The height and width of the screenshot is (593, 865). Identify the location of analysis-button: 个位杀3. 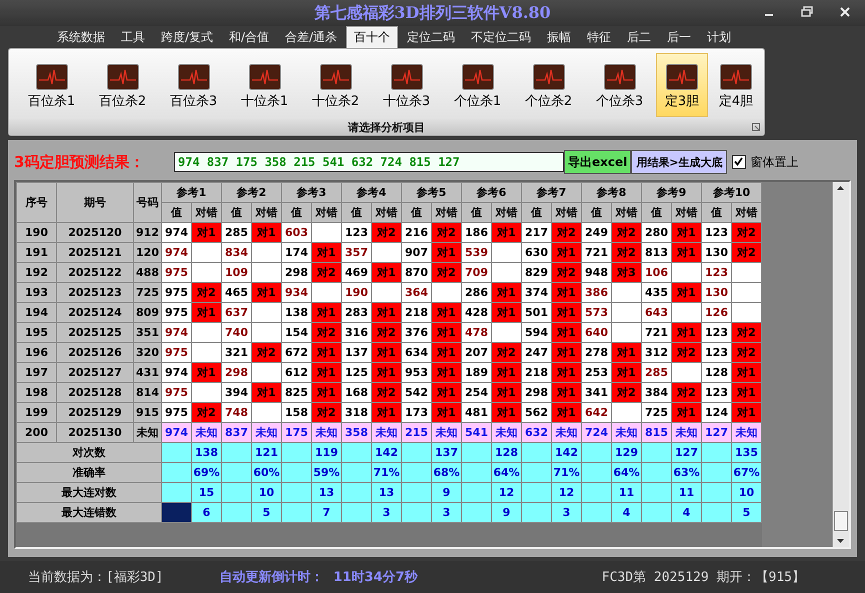
(619, 85).